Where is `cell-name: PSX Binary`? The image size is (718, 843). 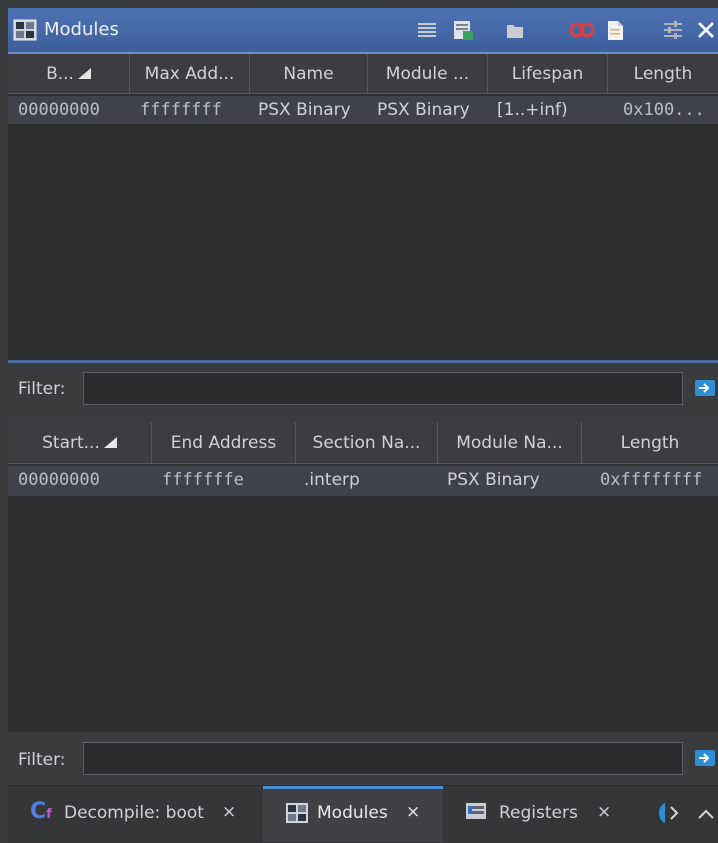 cell-name: PSX Binary is located at coordinates (304, 110).